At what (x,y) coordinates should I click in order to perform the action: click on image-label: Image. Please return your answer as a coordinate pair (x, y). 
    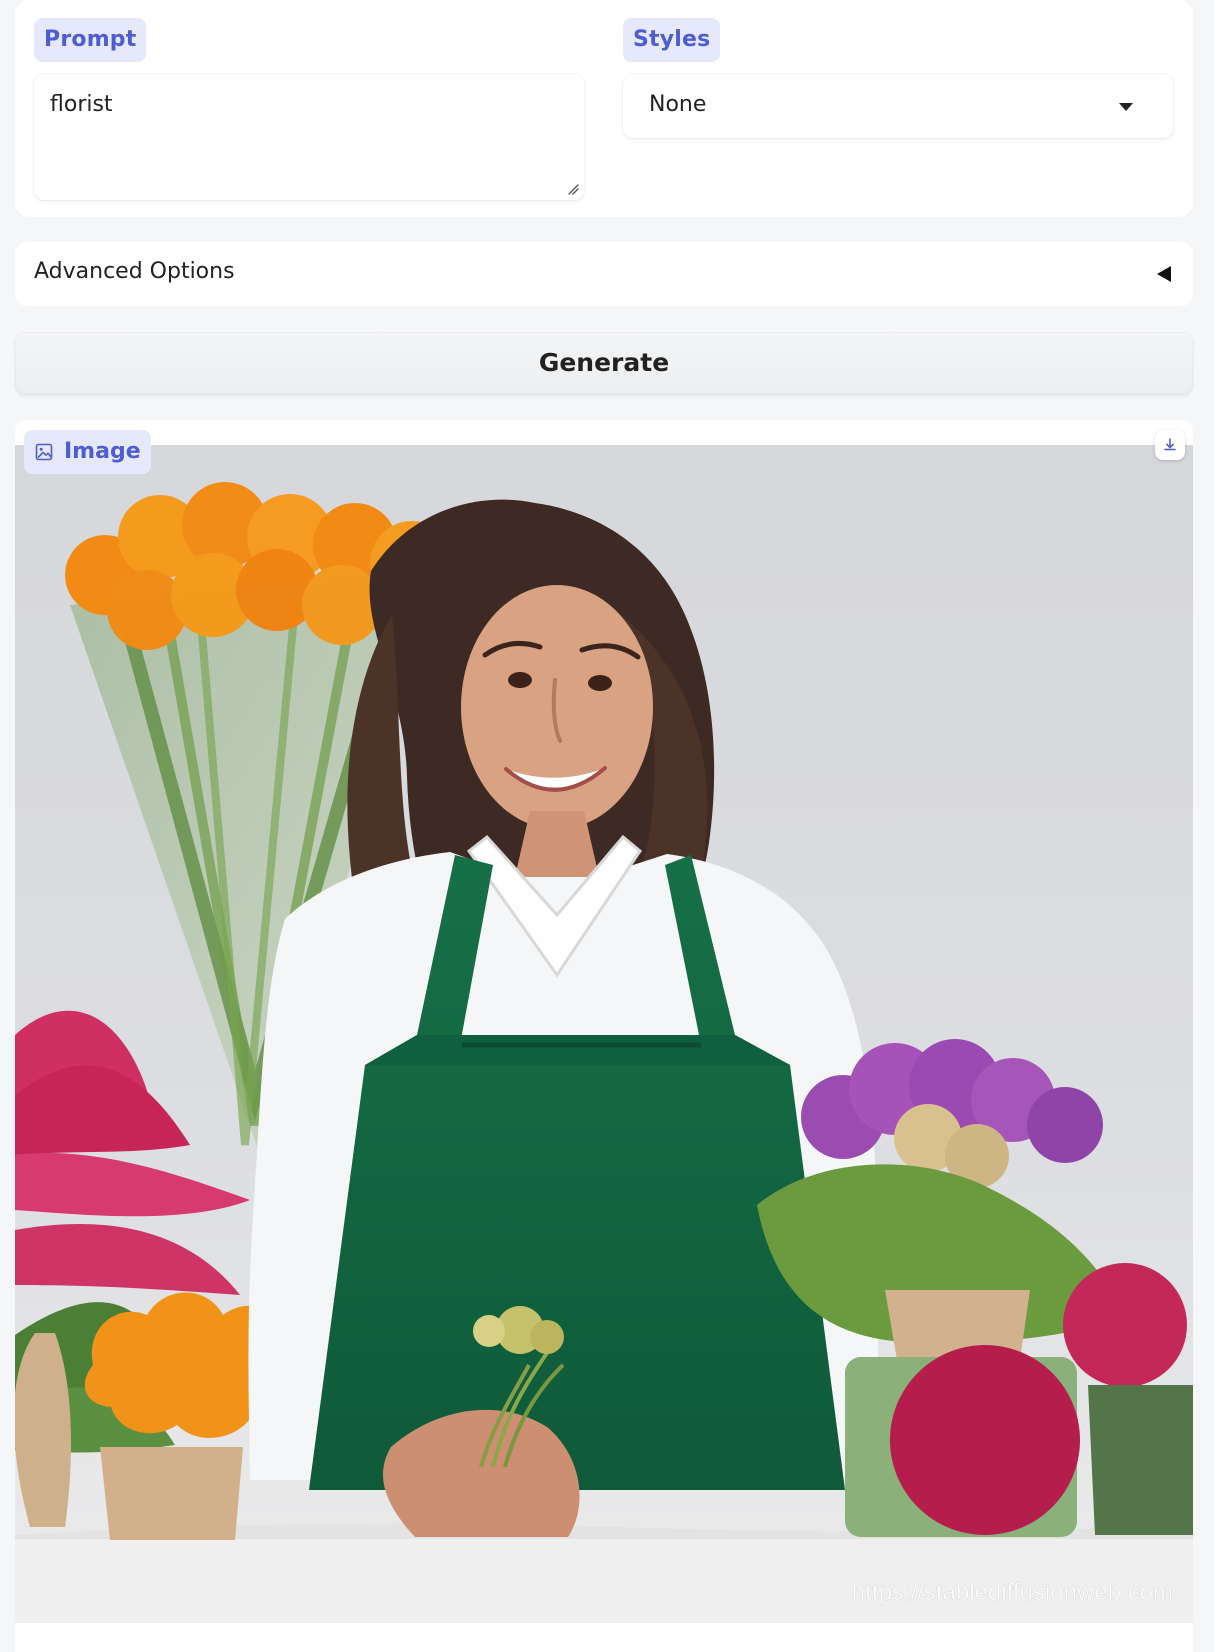
    Looking at the image, I should click on (102, 451).